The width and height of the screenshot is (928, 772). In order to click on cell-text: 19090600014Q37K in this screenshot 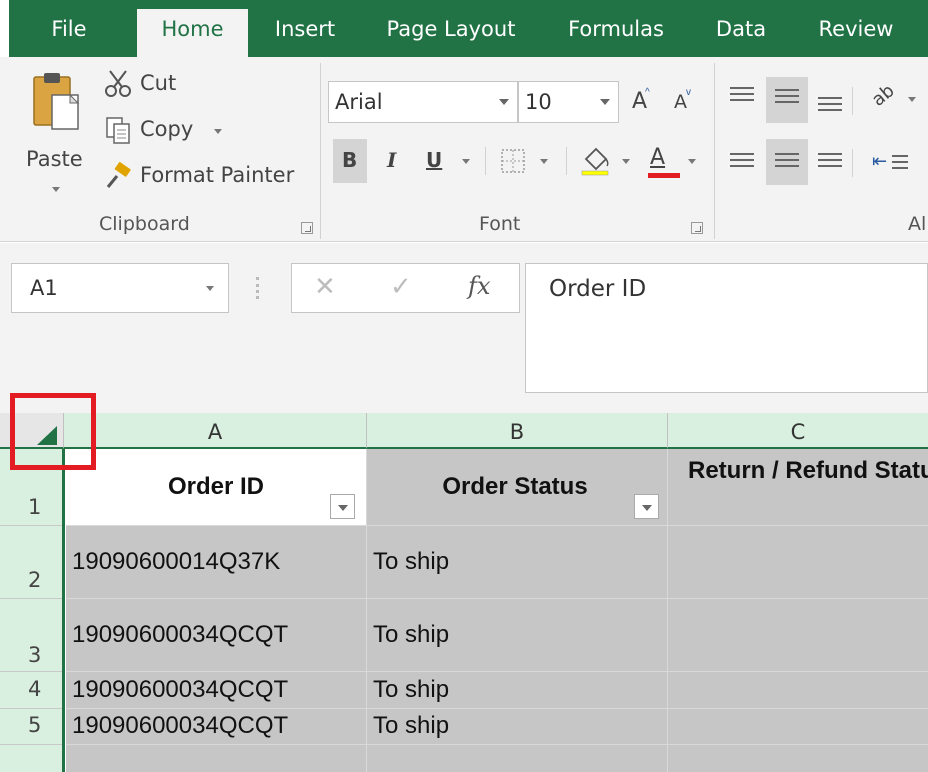, I will do `click(176, 561)`.